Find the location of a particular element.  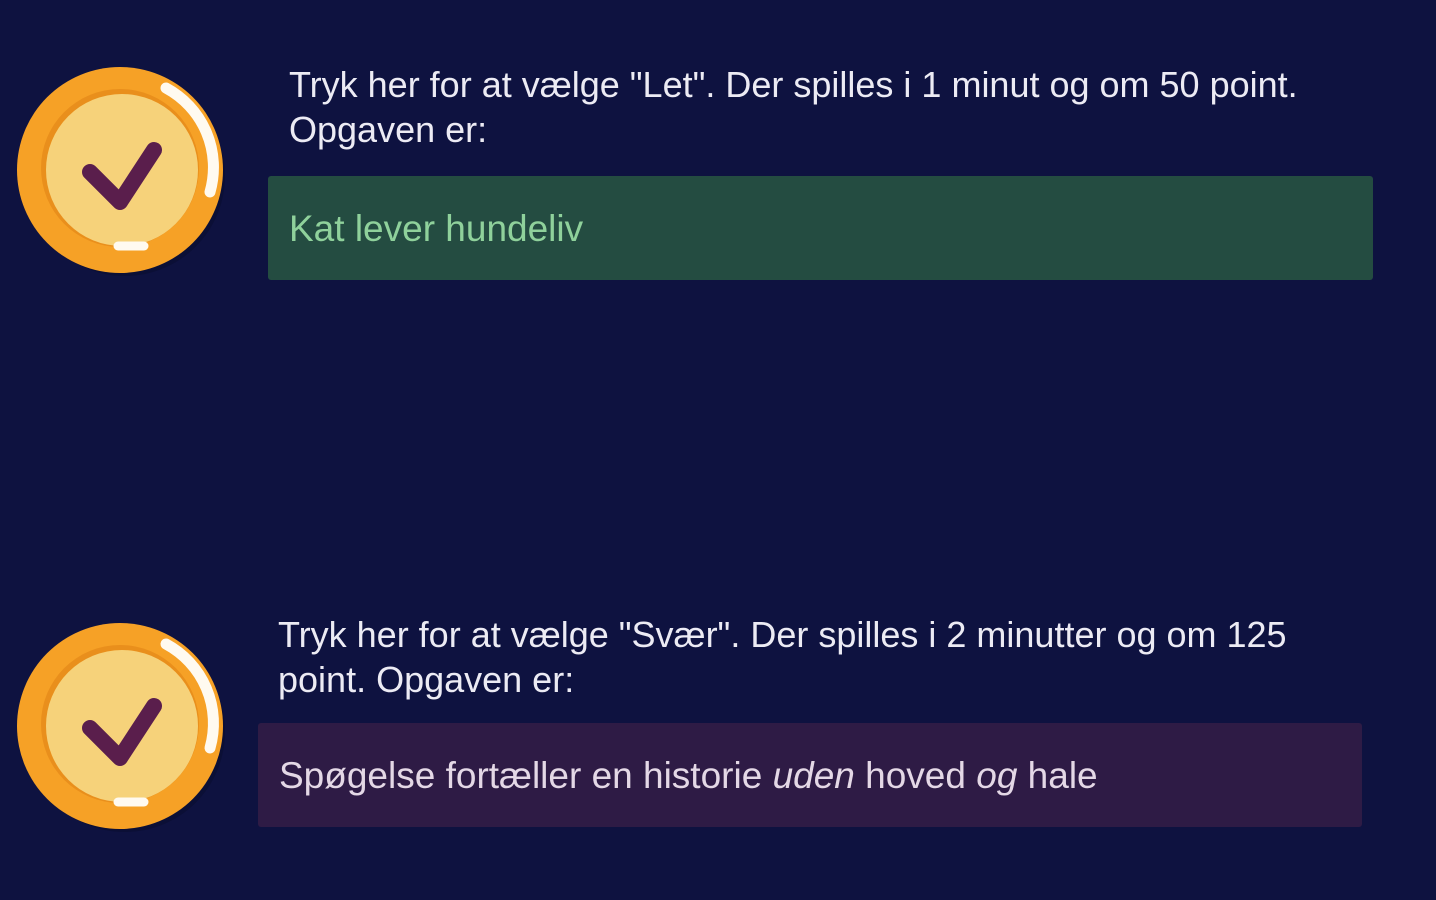

task-text: Kat lever hundeliv is located at coordinates (436, 229).